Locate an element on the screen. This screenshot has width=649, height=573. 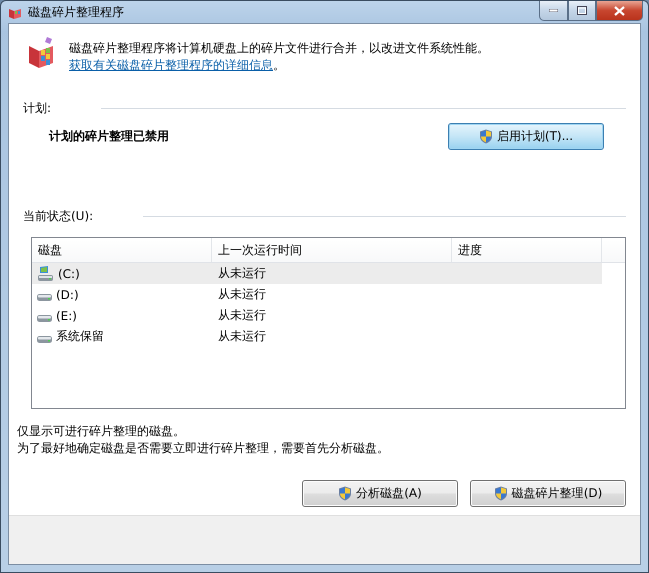
maximize-icon is located at coordinates (582, 10).